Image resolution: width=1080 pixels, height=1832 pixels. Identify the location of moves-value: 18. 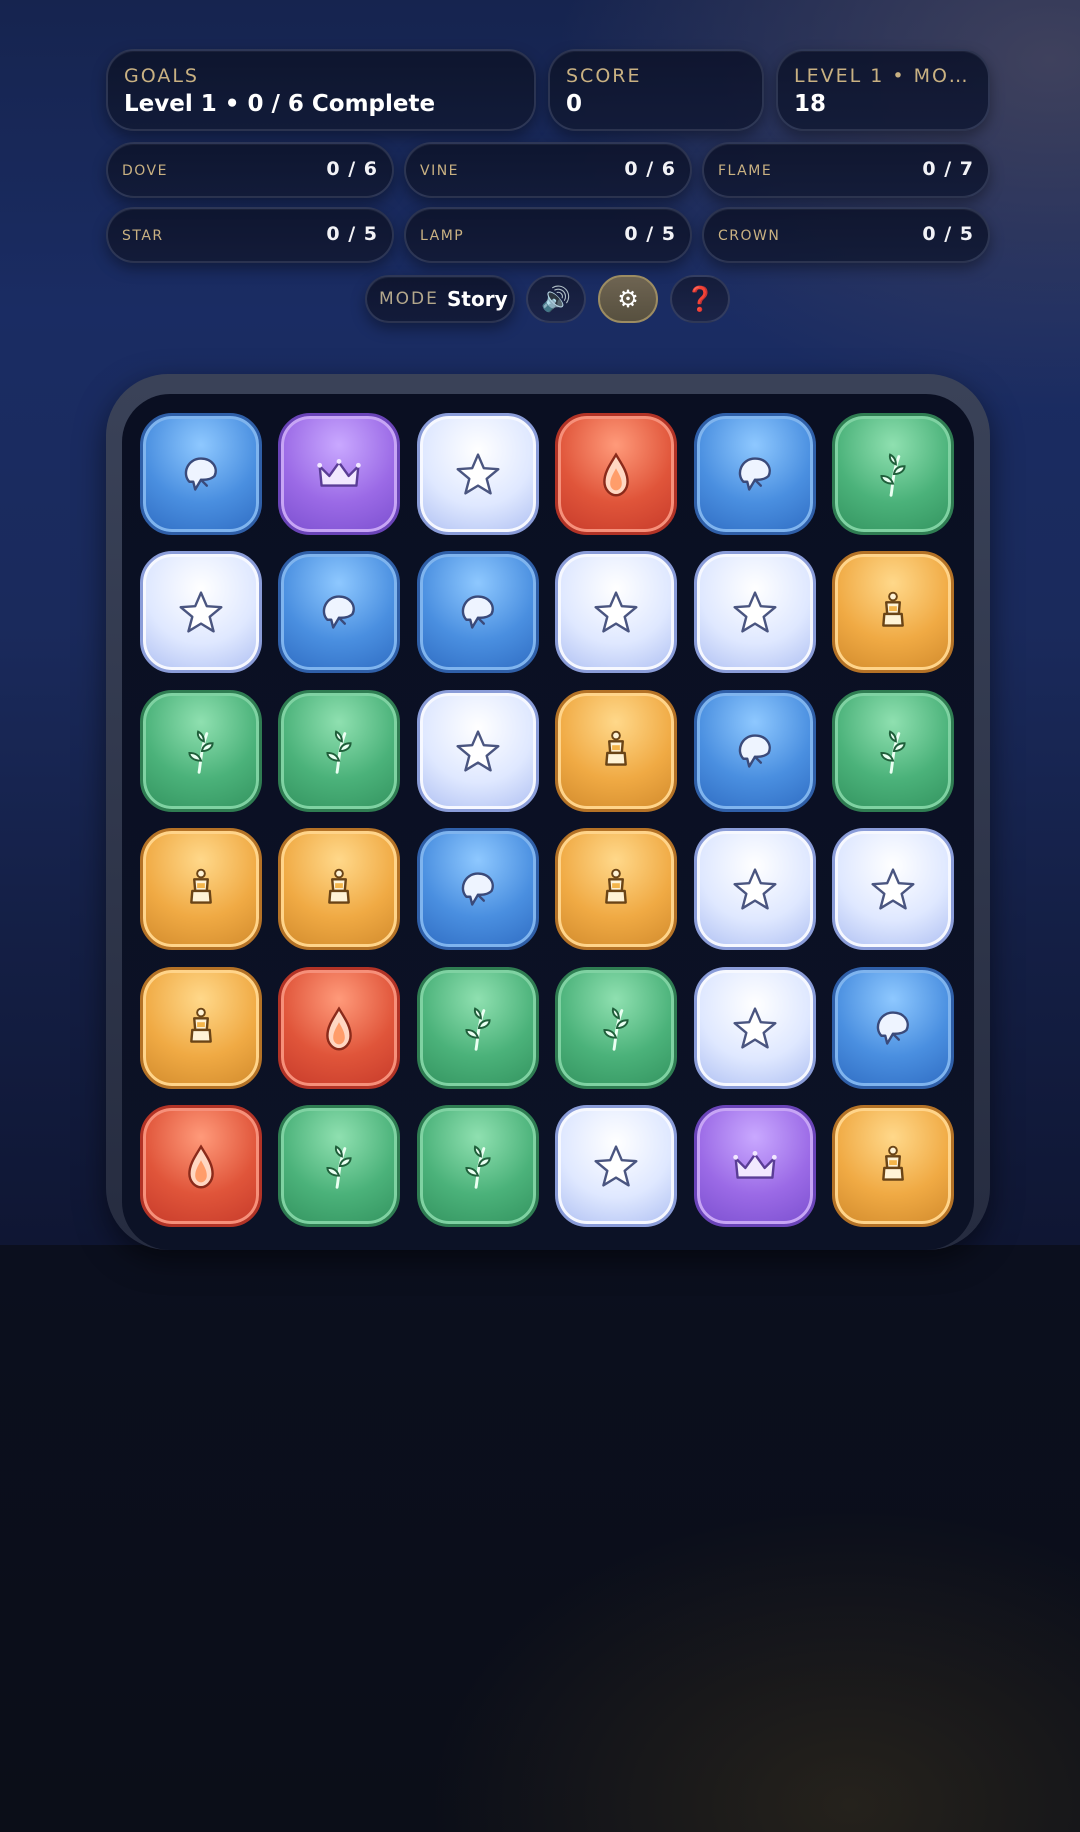
(810, 104).